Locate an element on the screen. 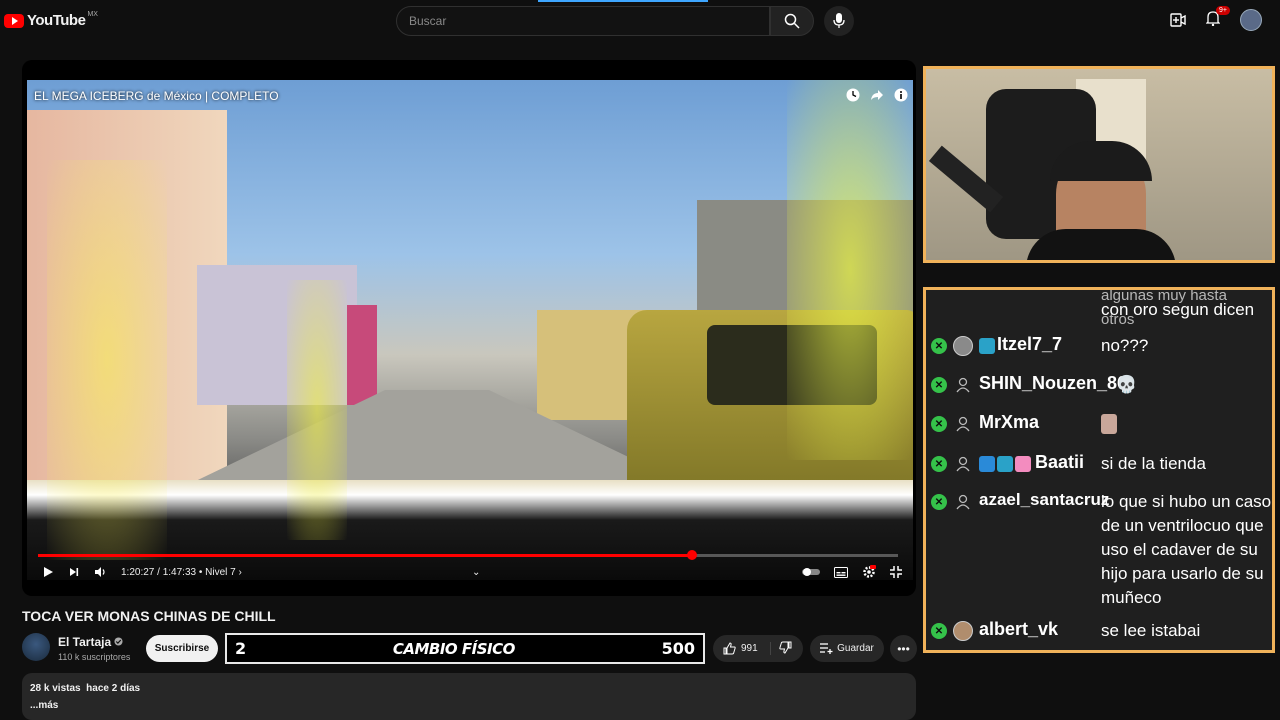 The width and height of the screenshot is (1280, 720). description-box: 28 k vistas hace 2 días ...más is located at coordinates (469, 696).